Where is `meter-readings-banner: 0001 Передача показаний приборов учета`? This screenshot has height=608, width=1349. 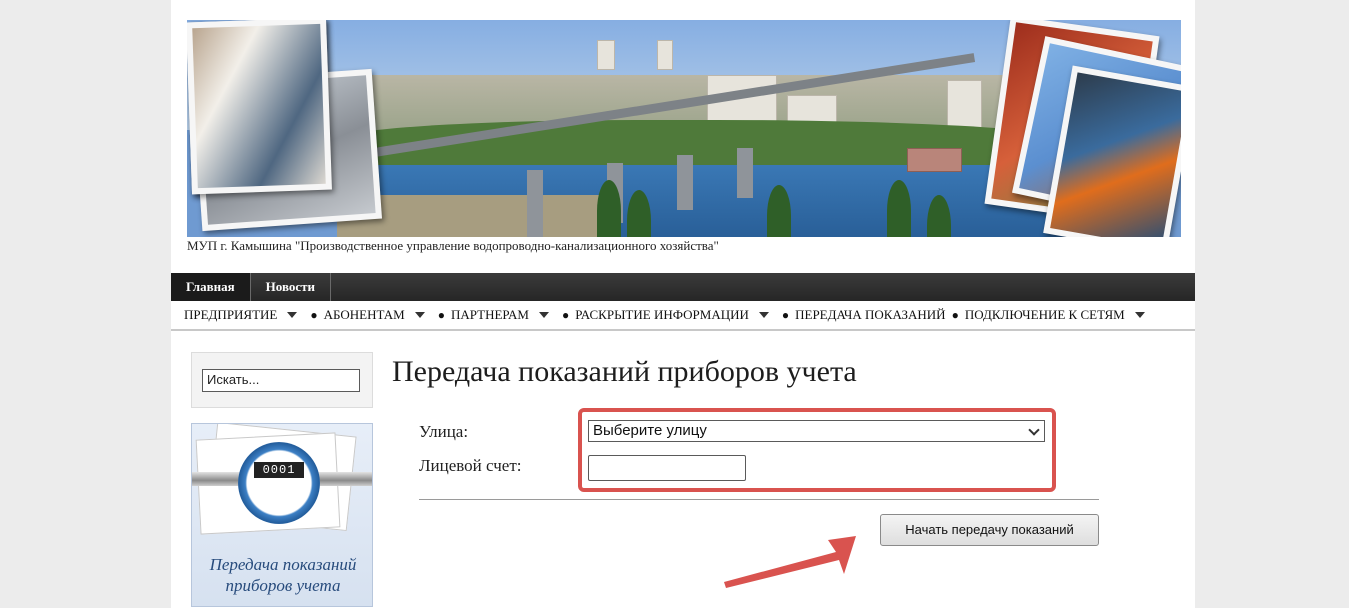
meter-readings-banner: 0001 Передача показаний приборов учета is located at coordinates (282, 515).